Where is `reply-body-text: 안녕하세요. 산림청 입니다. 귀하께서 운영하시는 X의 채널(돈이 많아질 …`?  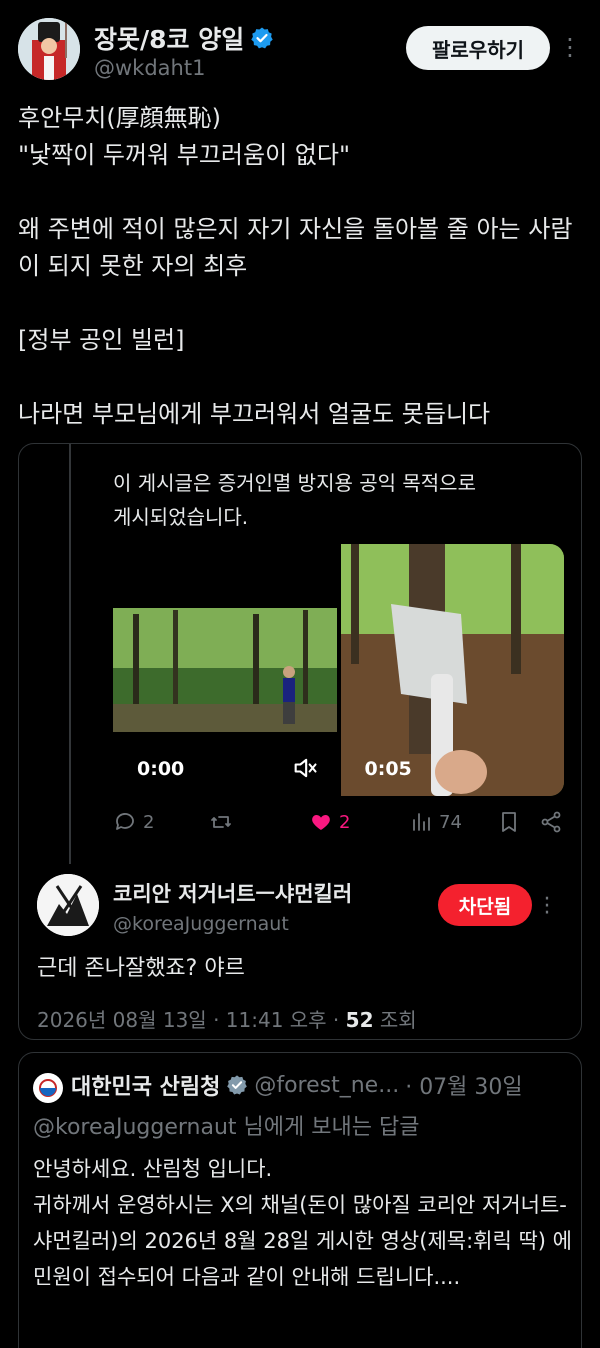 reply-body-text: 안녕하세요. 산림청 입니다. 귀하께서 운영하시는 X의 채널(돈이 많아질 … is located at coordinates (302, 1223).